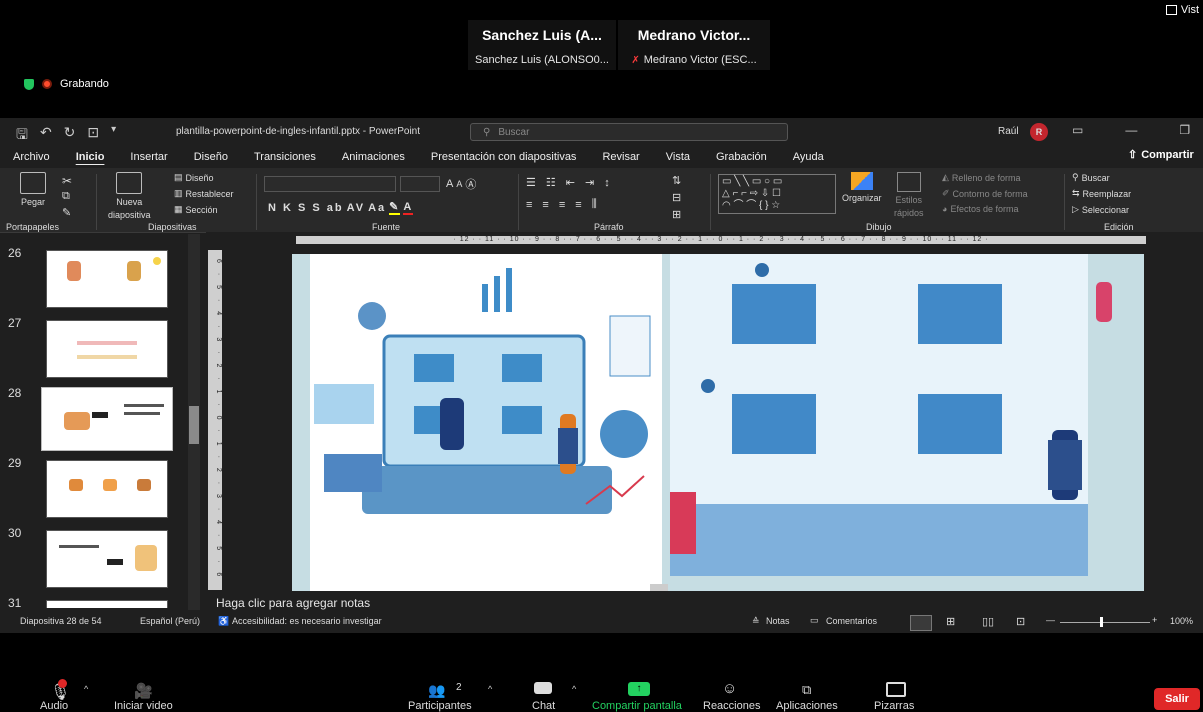 The width and height of the screenshot is (1203, 712). I want to click on reset-button: ▥ Restablecer, so click(204, 193).